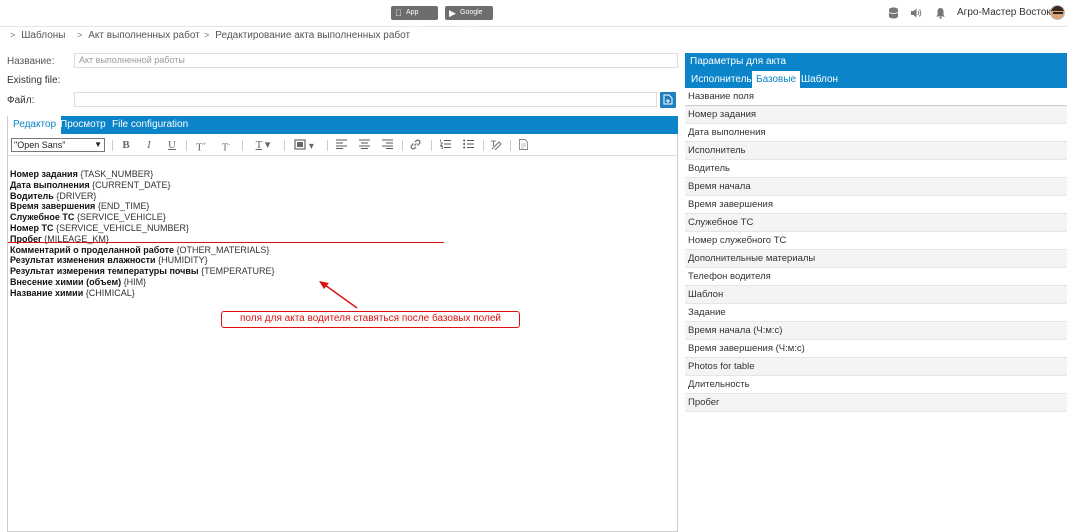 Image resolution: width=1067 pixels, height=532 pixels. What do you see at coordinates (415, 145) in the screenshot?
I see `link-icon` at bounding box center [415, 145].